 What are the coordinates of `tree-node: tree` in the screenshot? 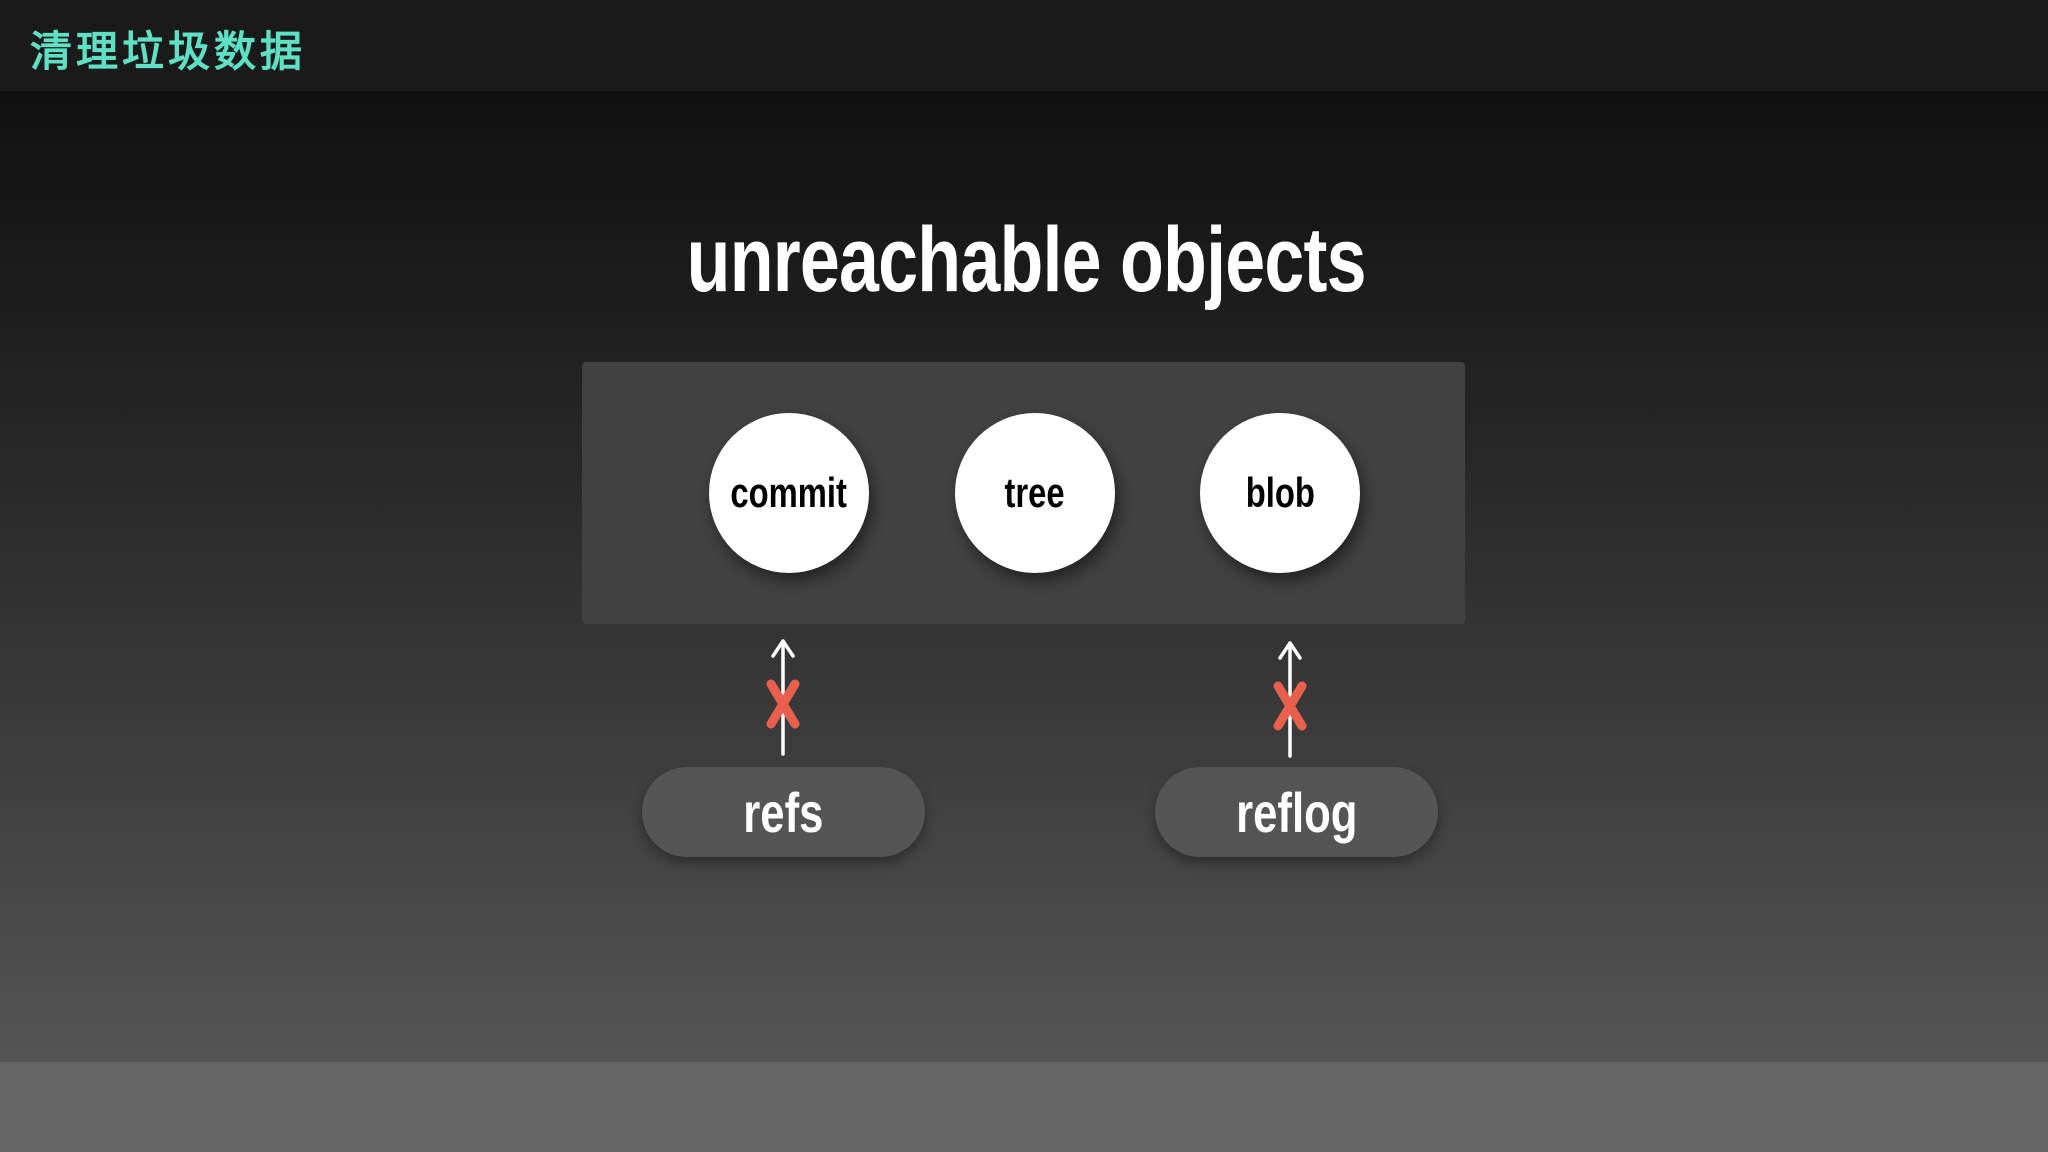 It's located at (1035, 493).